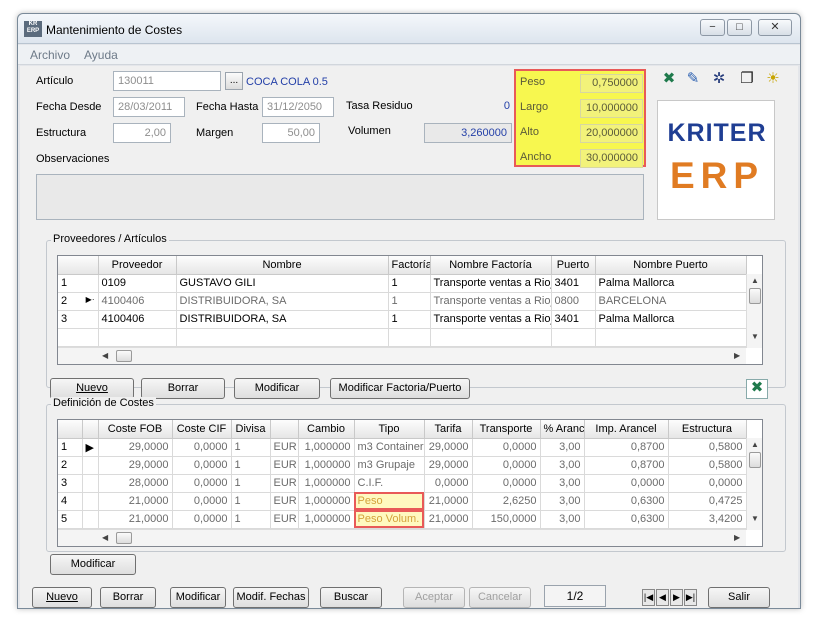 Image resolution: width=818 pixels, height=628 pixels. What do you see at coordinates (707, 429) in the screenshot?
I see `col-header-estructura: Estructura` at bounding box center [707, 429].